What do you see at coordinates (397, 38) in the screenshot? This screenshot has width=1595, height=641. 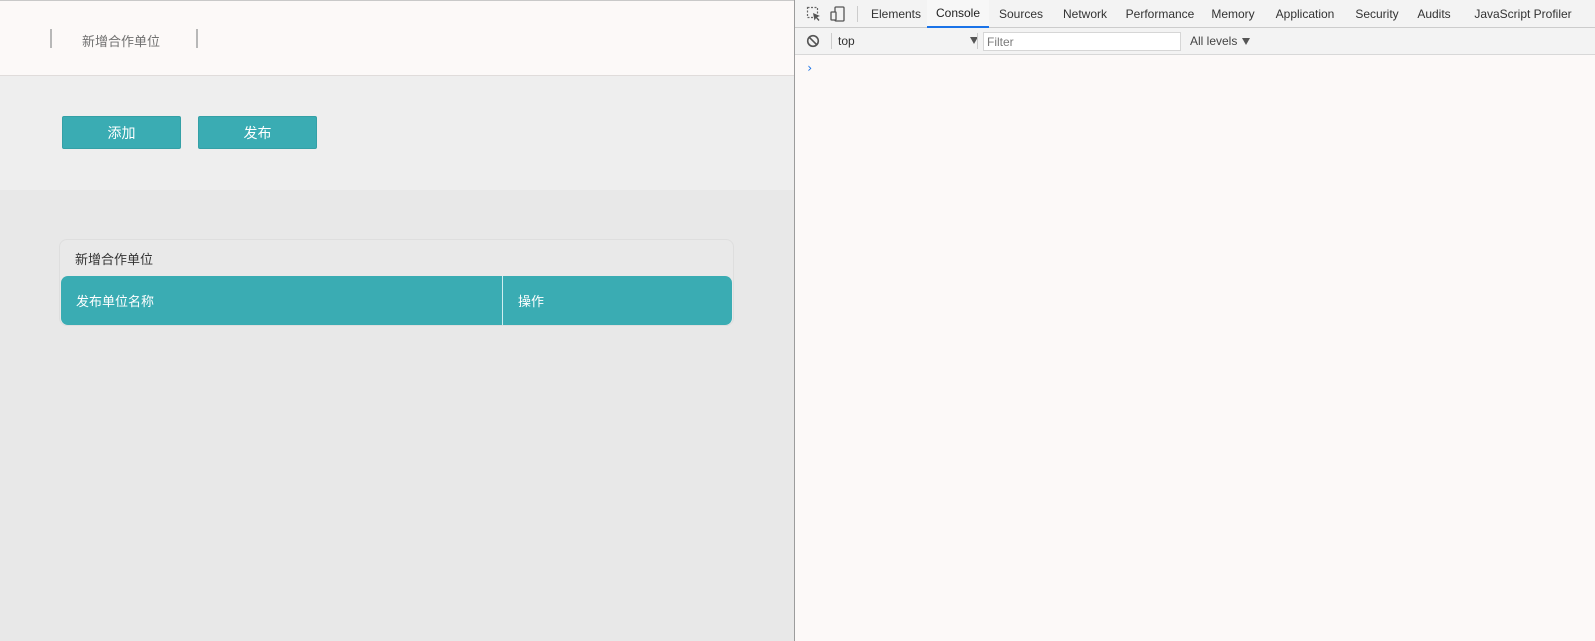 I see `app-header: 新增合作单位` at bounding box center [397, 38].